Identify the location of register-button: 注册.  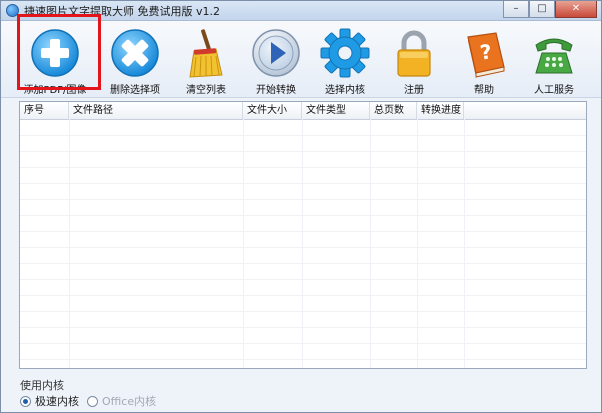
(414, 59).